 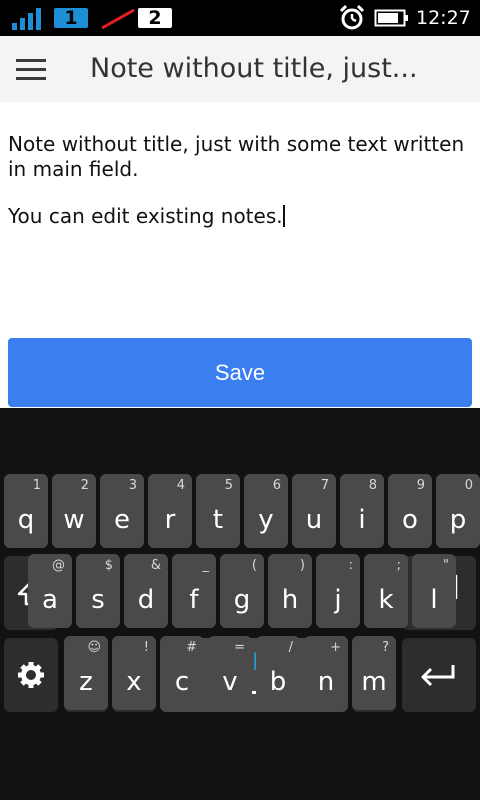 I want to click on key-hint: 3, so click(x=132, y=485).